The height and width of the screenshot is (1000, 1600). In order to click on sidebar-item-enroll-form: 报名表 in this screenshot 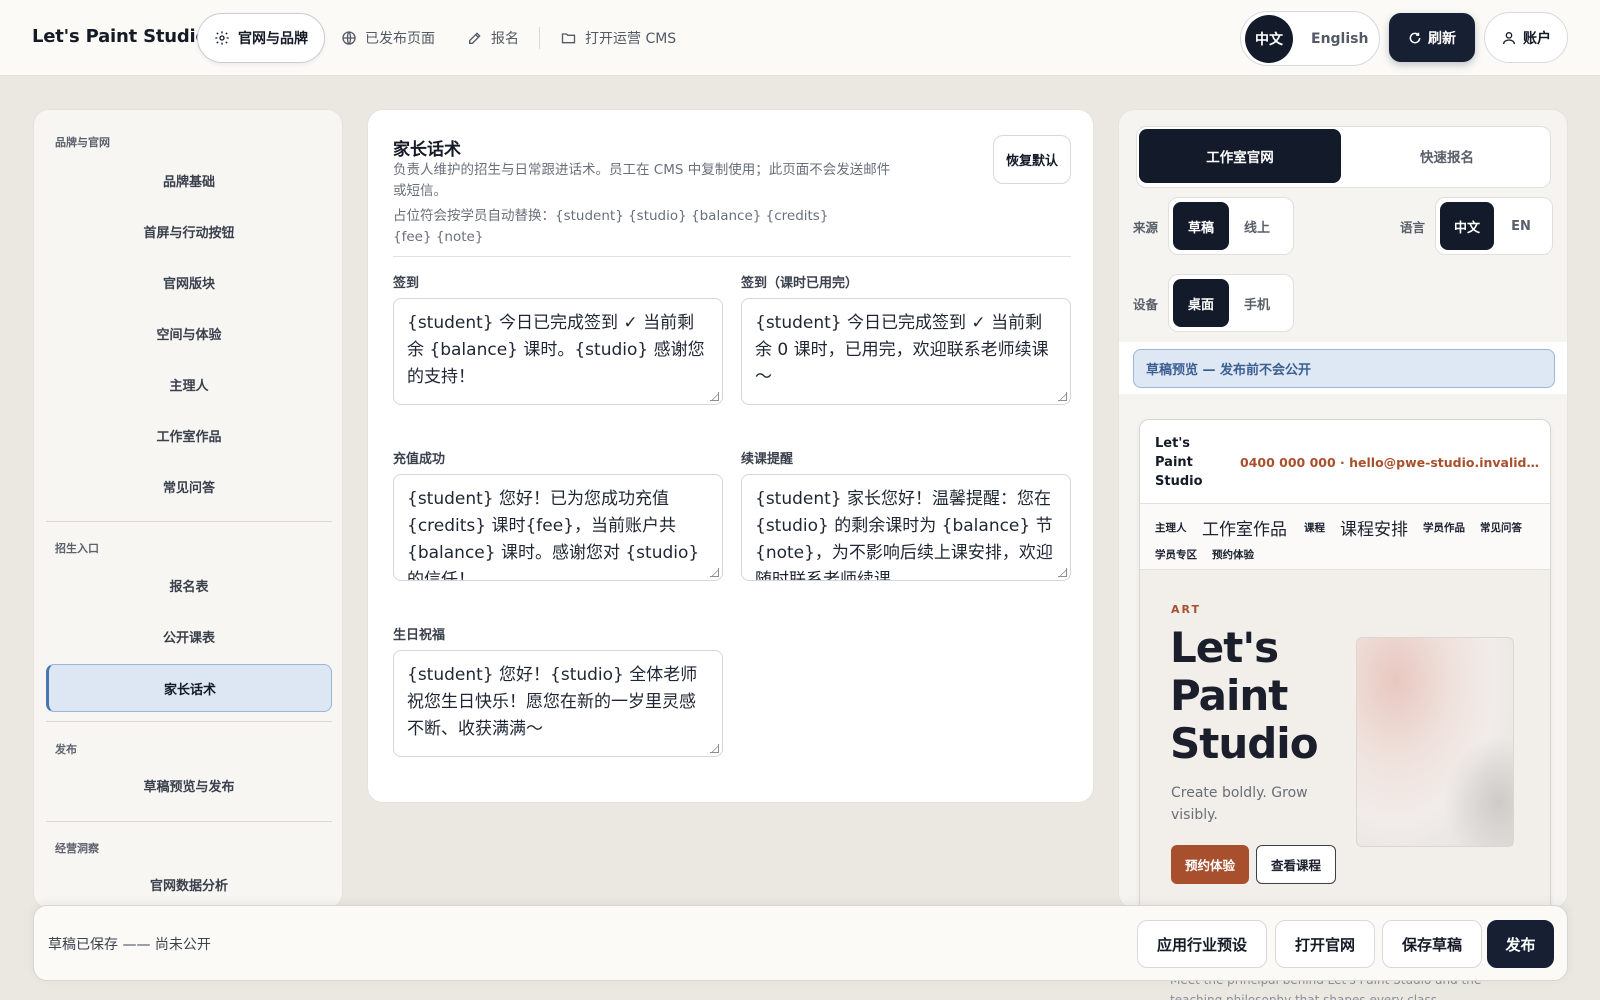, I will do `click(189, 585)`.